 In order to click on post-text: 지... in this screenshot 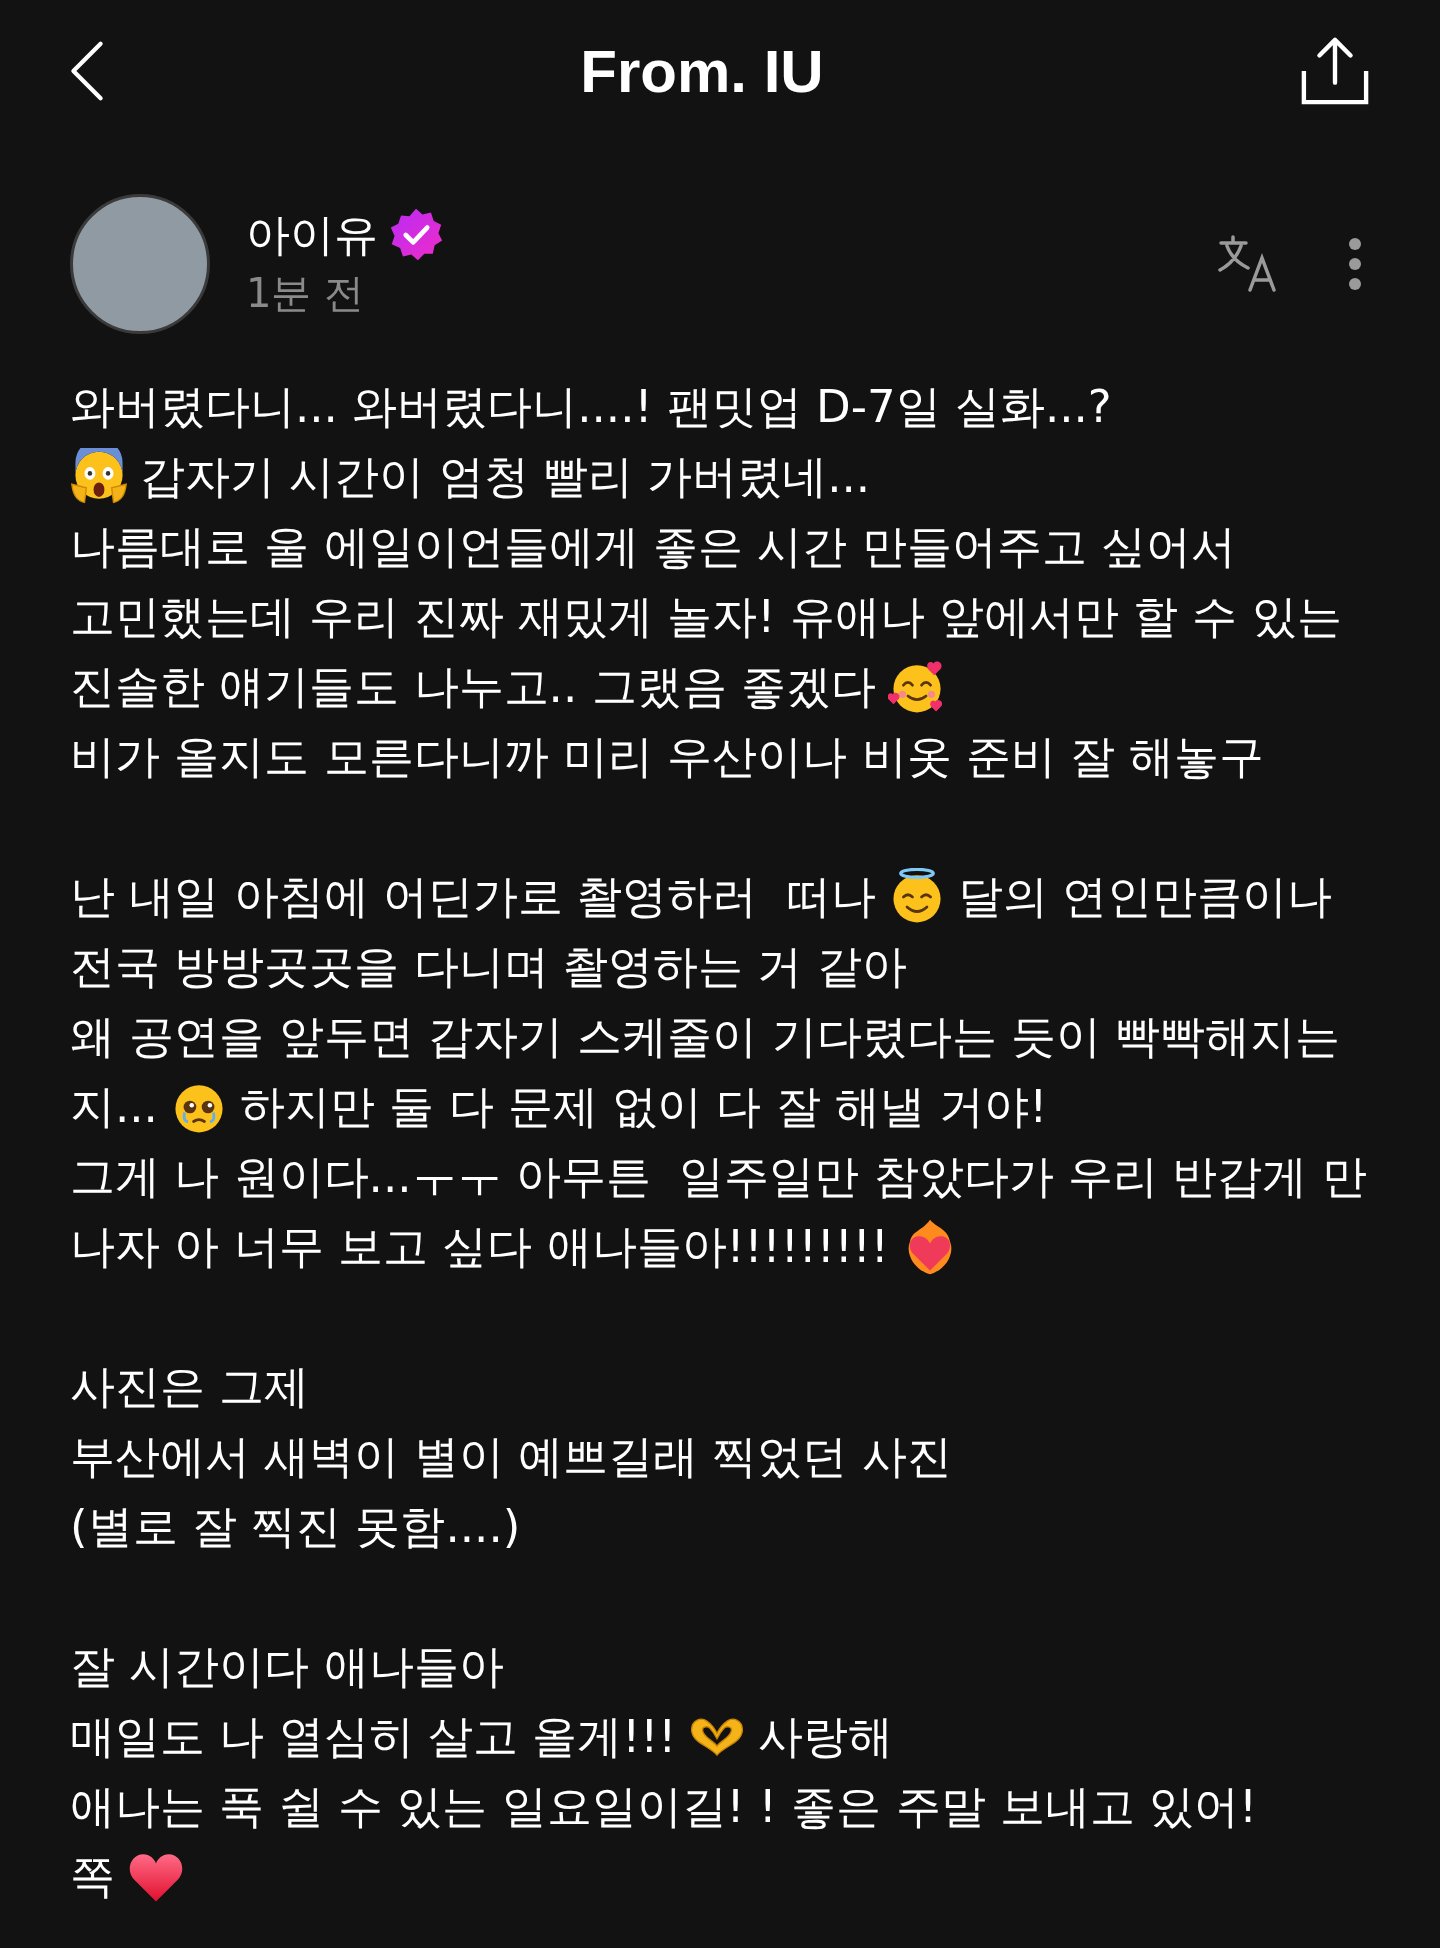, I will do `click(114, 1107)`.